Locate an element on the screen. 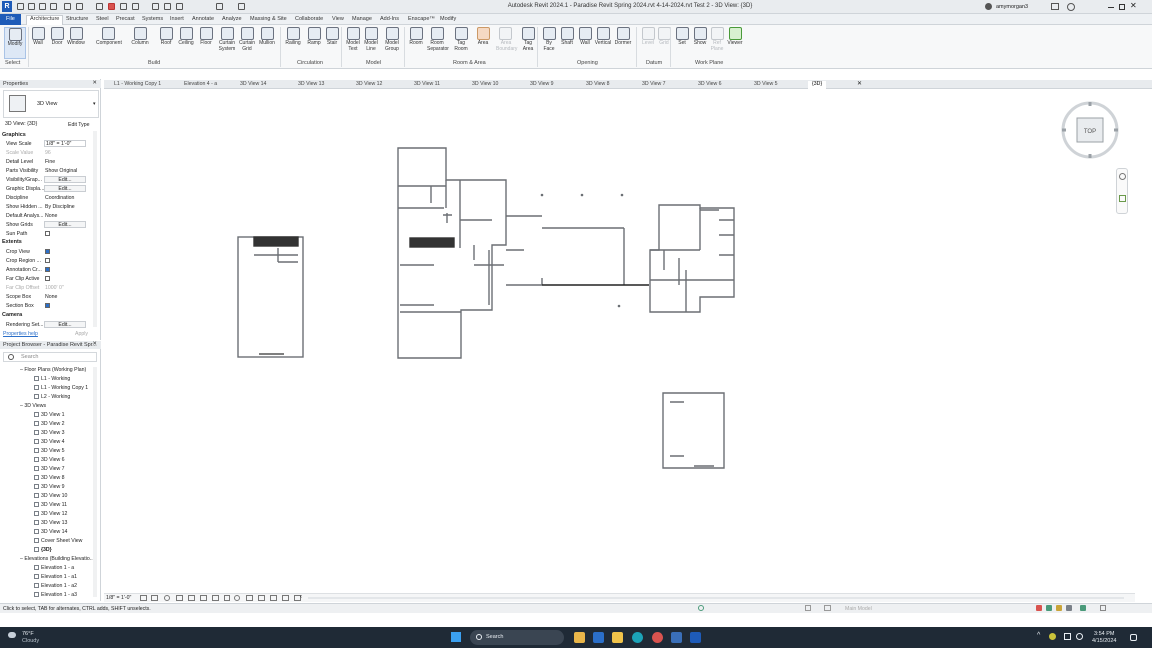 Image resolution: width=1152 pixels, height=648 pixels. browser-item: 3D View 2 is located at coordinates (49, 424).